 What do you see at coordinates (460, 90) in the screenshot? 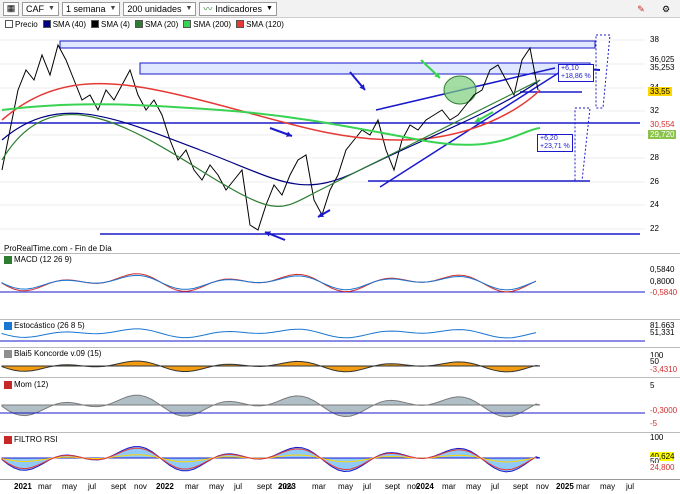
I see `highlight-circle` at bounding box center [460, 90].